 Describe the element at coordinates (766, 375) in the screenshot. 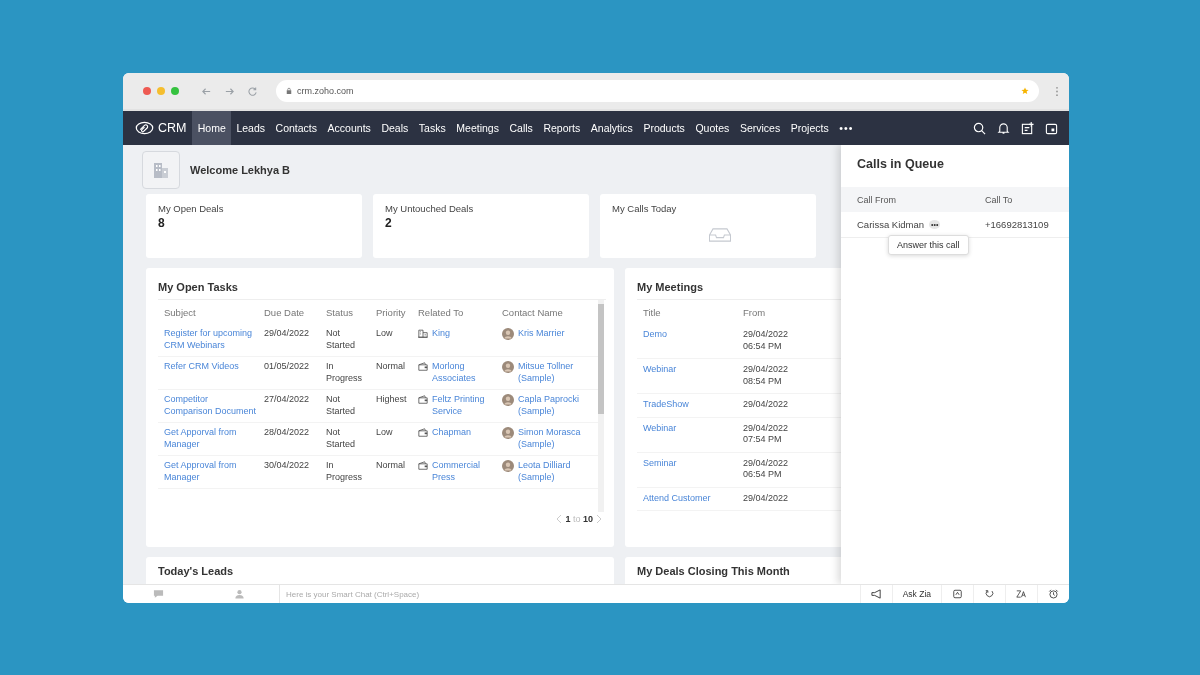

I see `table-cell-text: 29/04/2022 08:54 PM` at that location.